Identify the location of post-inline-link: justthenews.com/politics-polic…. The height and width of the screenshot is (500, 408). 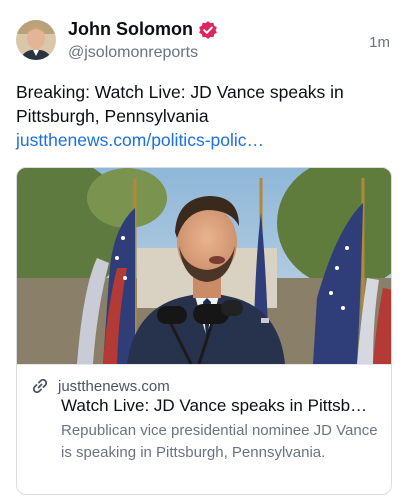
(140, 140).